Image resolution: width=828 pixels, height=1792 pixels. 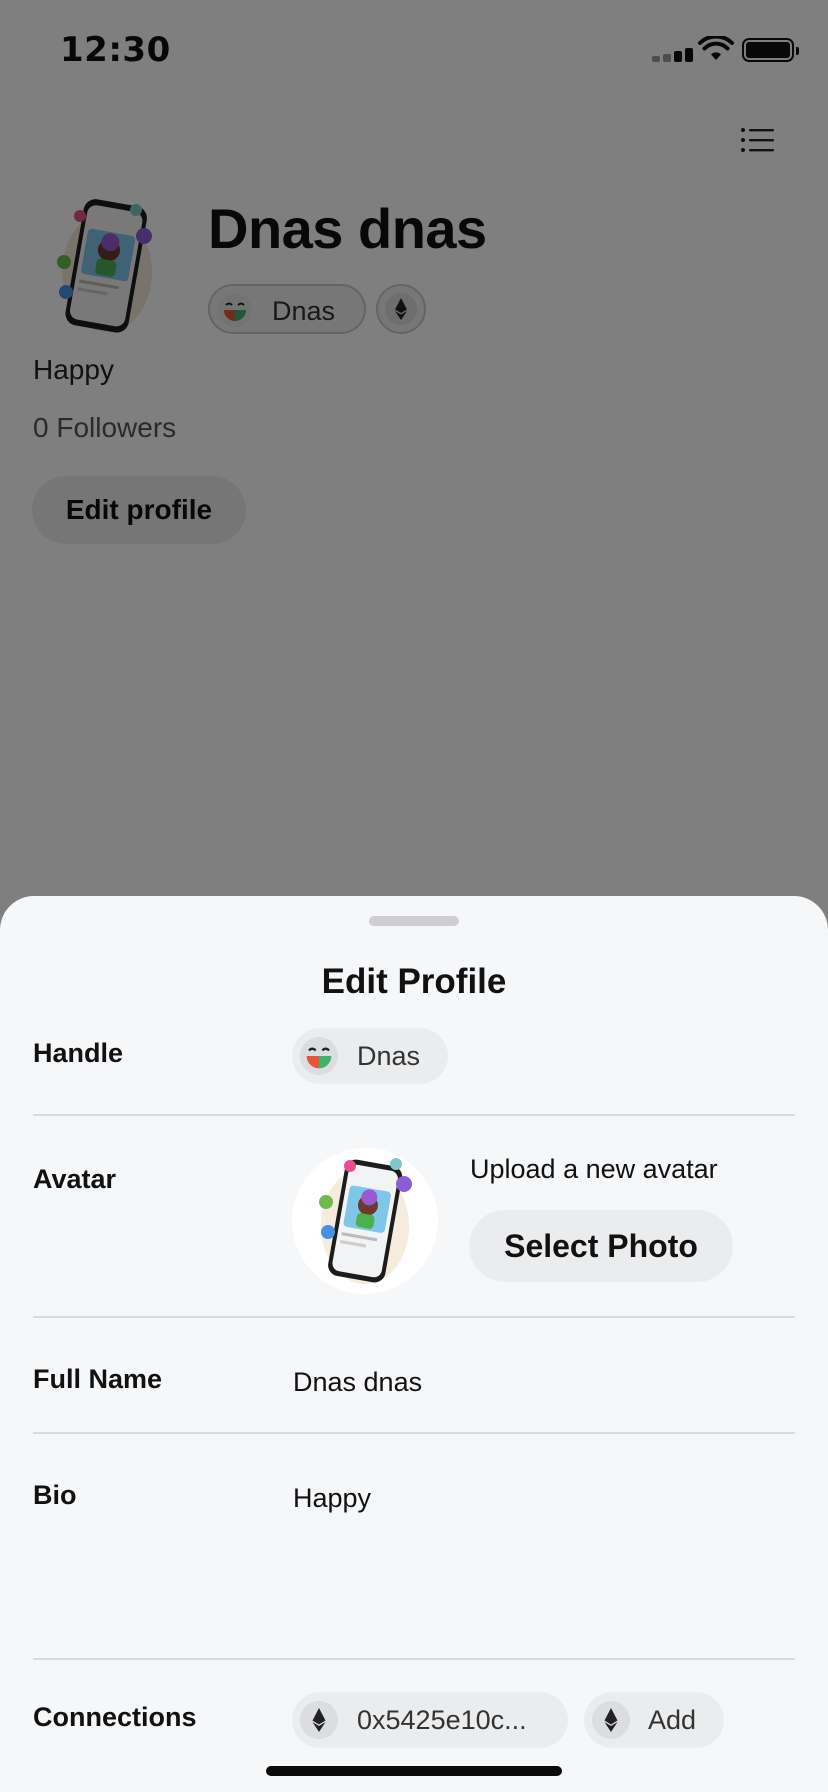 What do you see at coordinates (319, 1056) in the screenshot?
I see `smiley-logo-icon` at bounding box center [319, 1056].